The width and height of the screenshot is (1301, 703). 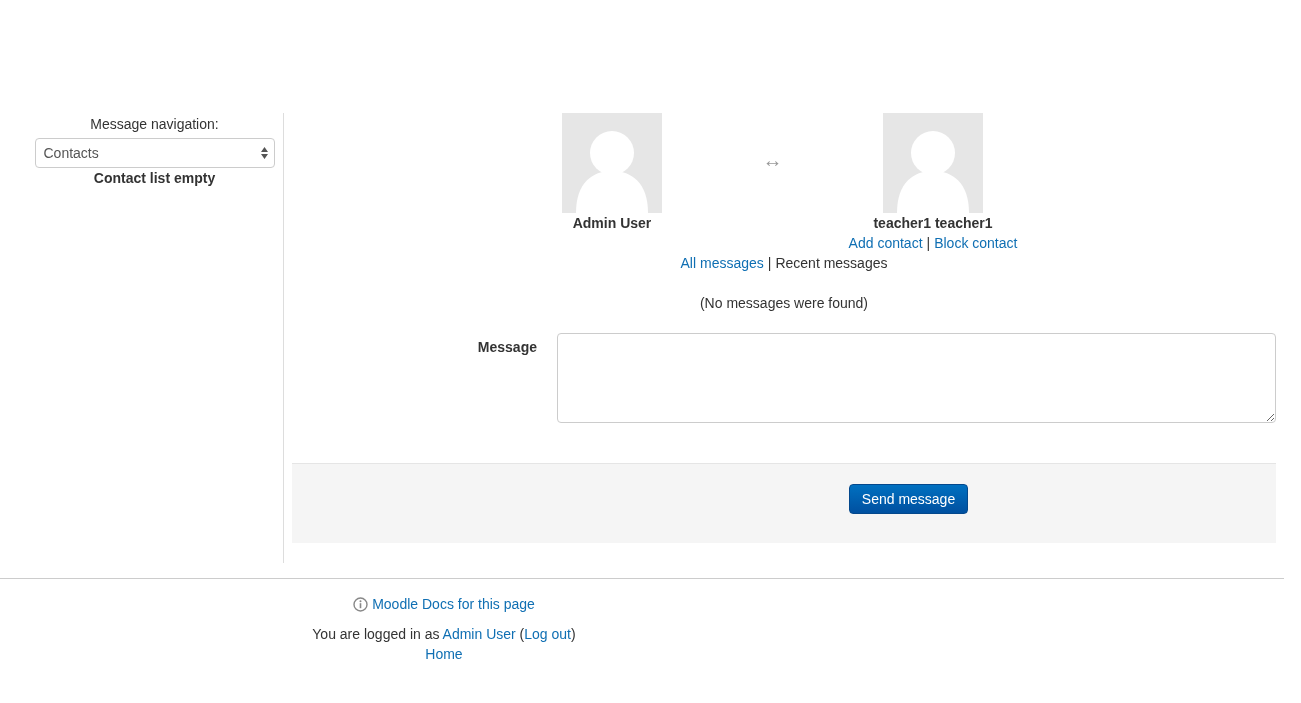 What do you see at coordinates (885, 243) in the screenshot?
I see `contact-action-link: Add contact` at bounding box center [885, 243].